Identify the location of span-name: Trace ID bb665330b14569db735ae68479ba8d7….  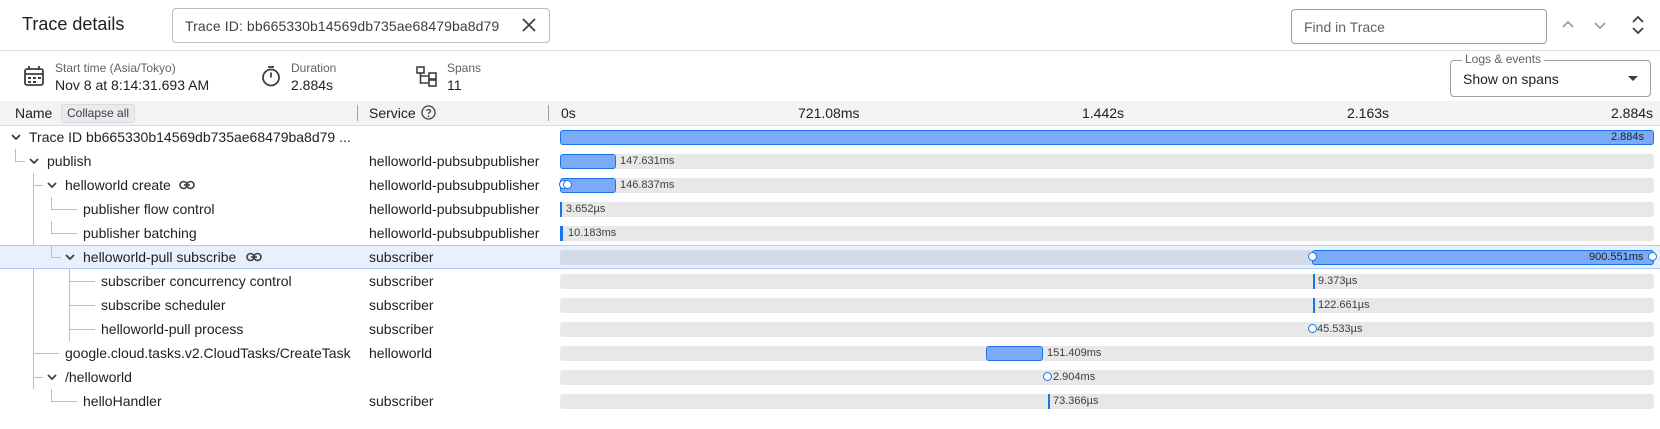
(190, 137).